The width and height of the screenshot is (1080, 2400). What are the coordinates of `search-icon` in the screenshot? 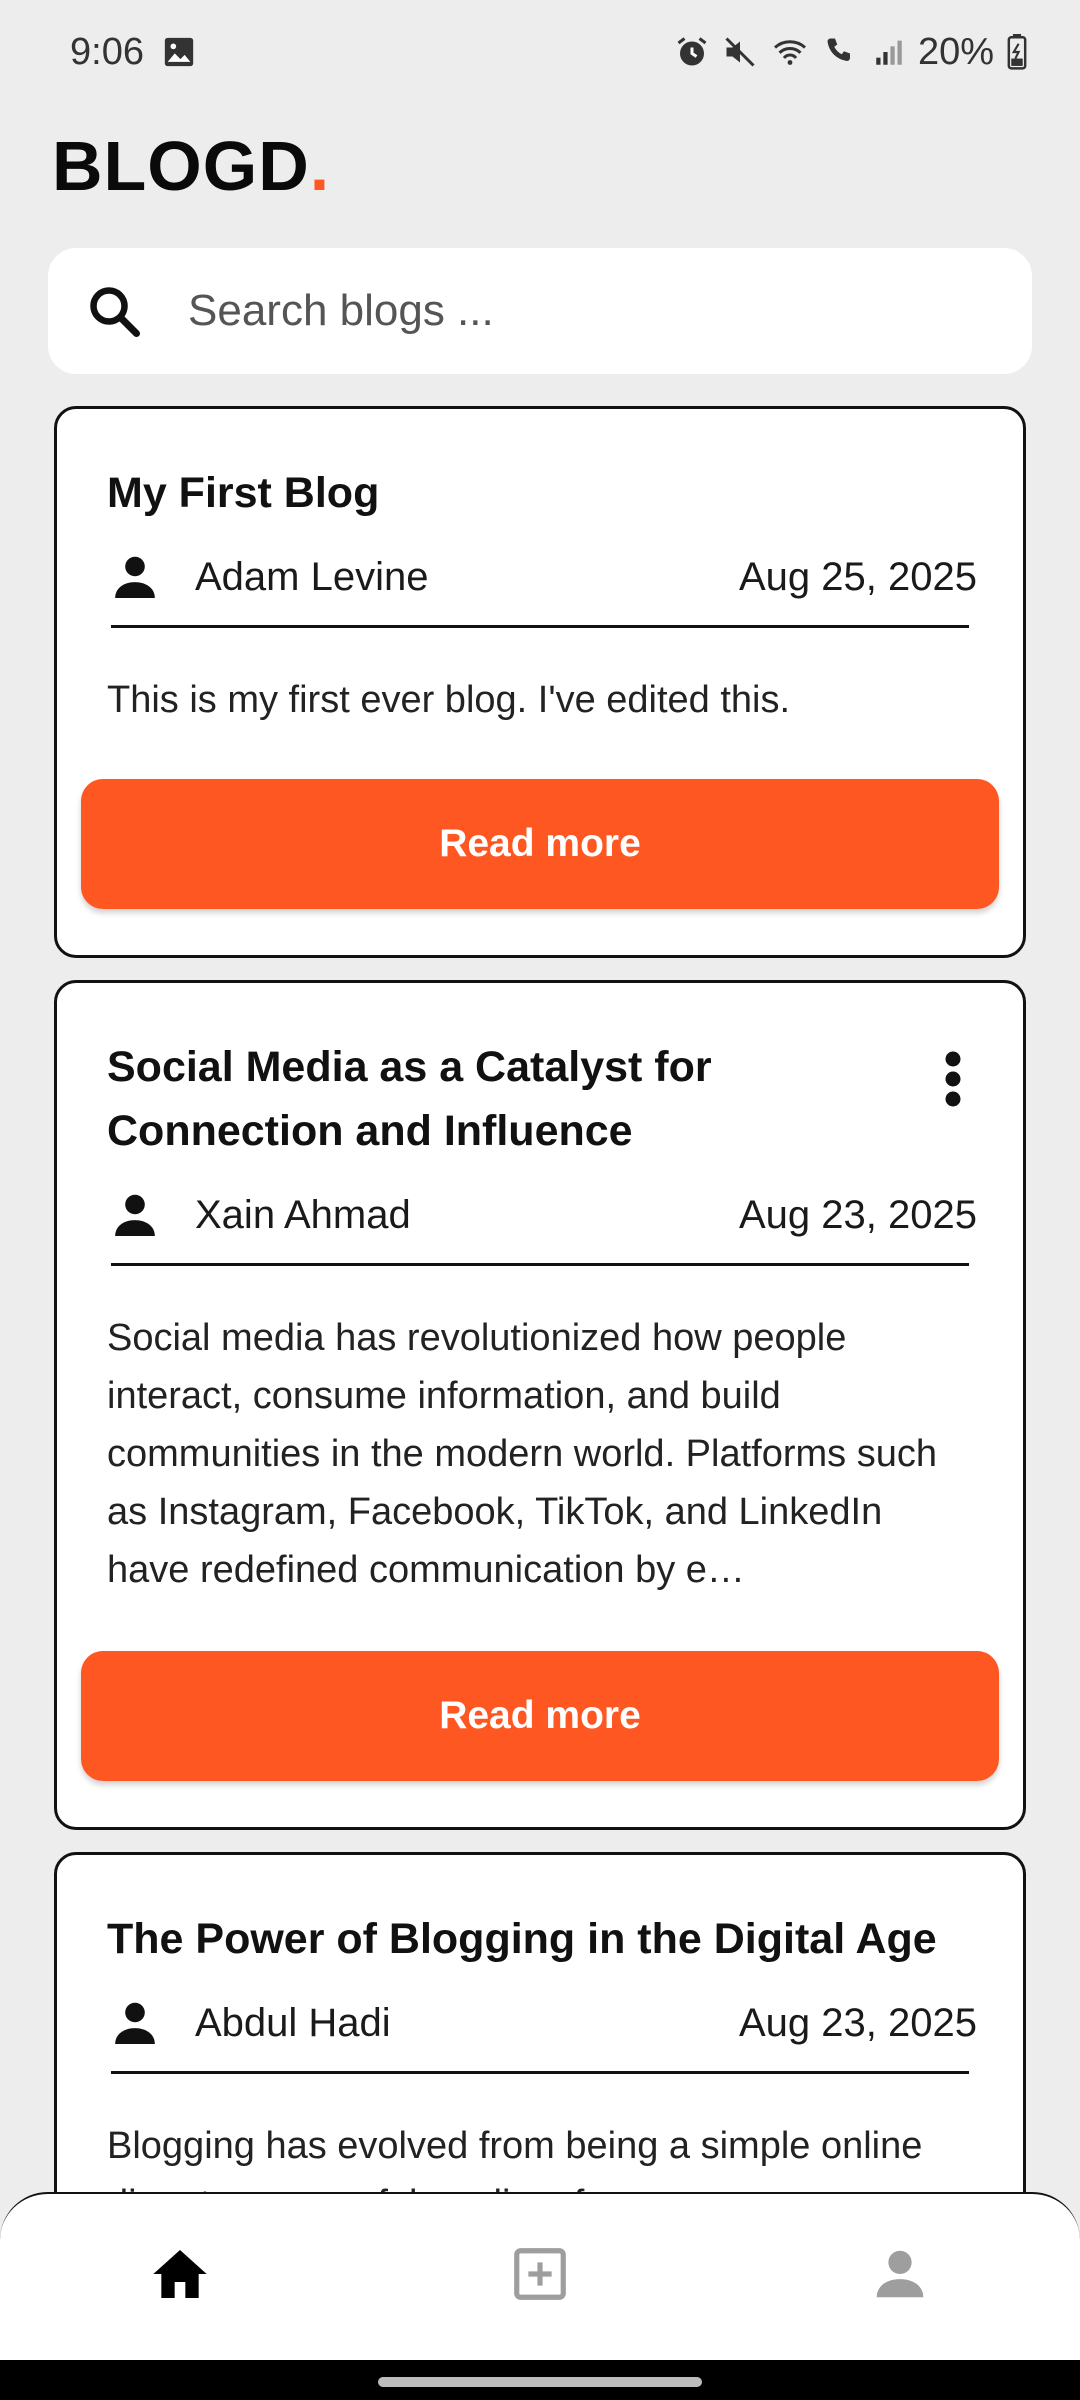 It's located at (115, 312).